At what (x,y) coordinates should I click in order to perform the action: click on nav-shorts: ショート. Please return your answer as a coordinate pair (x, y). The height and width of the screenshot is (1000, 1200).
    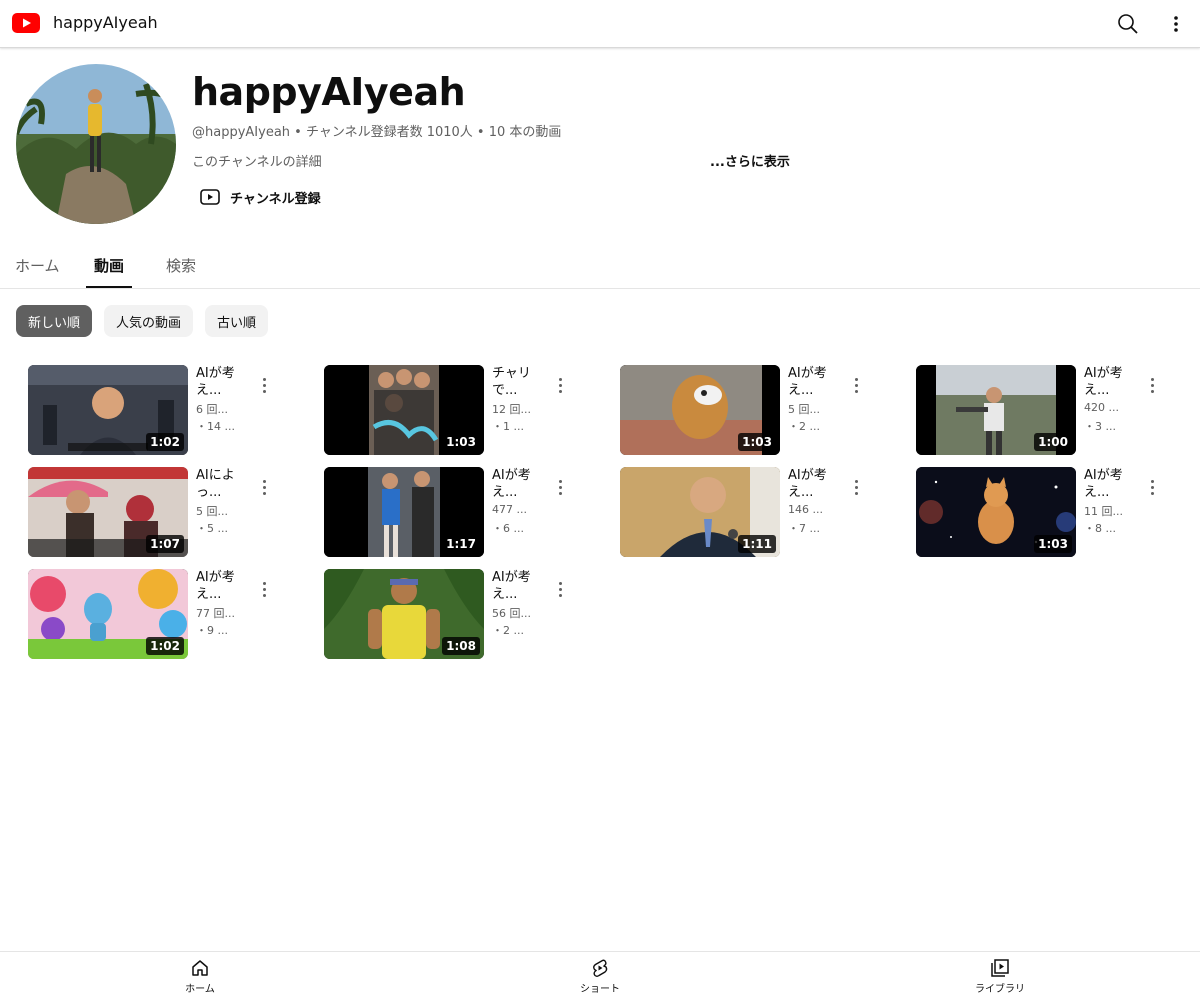
    Looking at the image, I should click on (600, 976).